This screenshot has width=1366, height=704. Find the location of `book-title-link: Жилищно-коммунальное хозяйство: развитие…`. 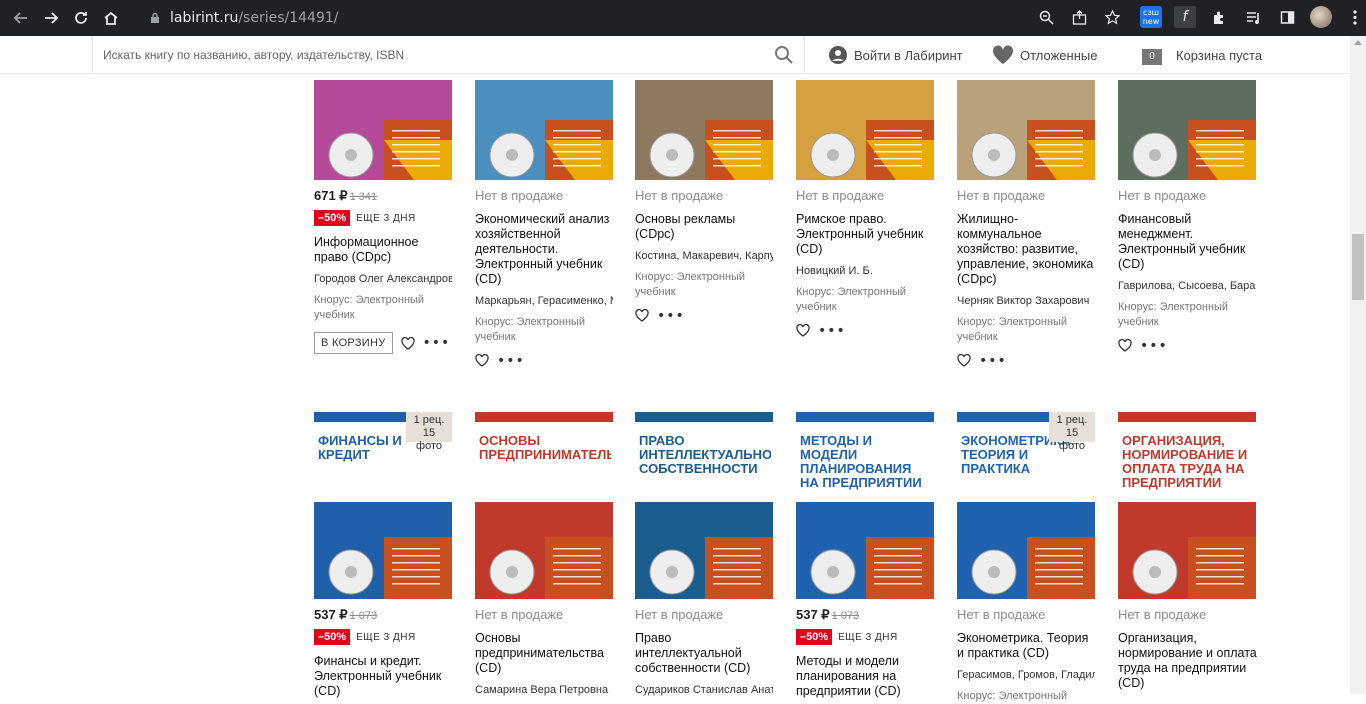

book-title-link: Жилищно-коммунальное хозяйство: развитие… is located at coordinates (1027, 249).